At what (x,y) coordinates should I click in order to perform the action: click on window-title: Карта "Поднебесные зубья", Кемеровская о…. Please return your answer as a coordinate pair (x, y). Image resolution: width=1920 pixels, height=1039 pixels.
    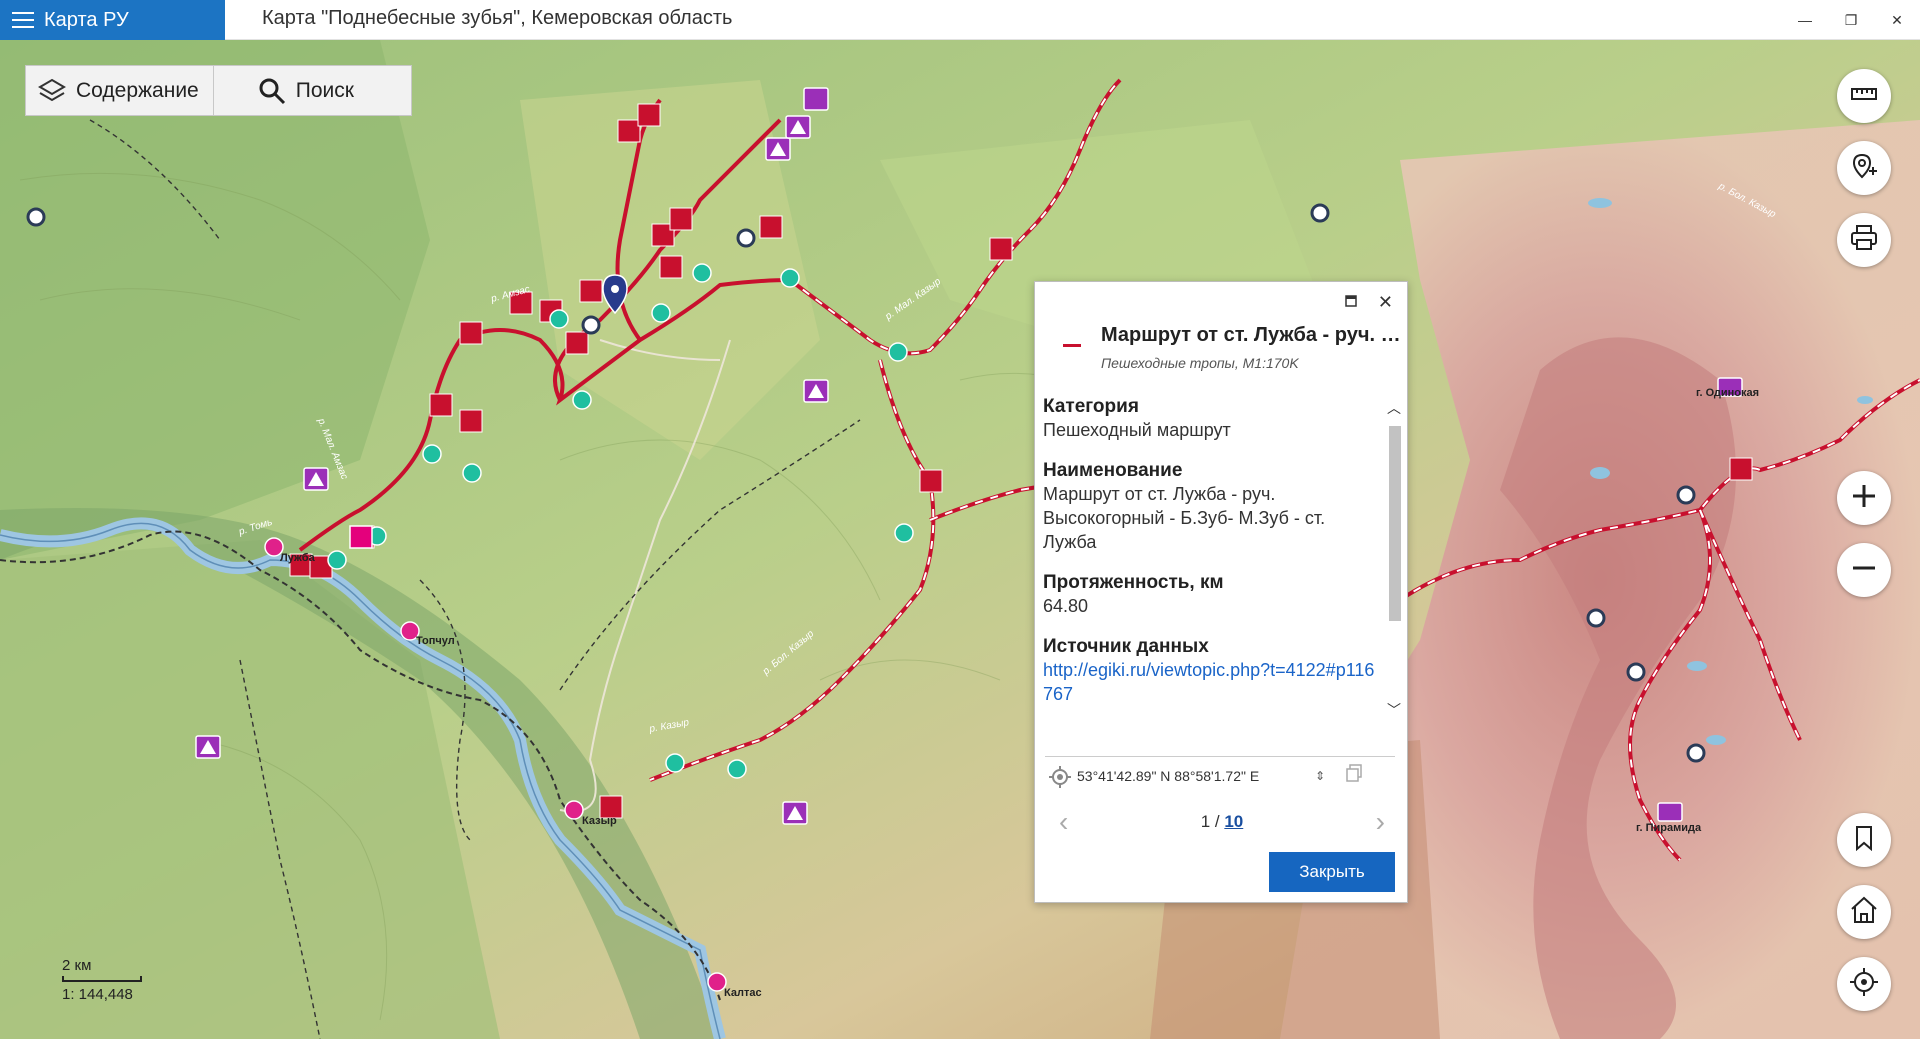
    Looking at the image, I should click on (497, 18).